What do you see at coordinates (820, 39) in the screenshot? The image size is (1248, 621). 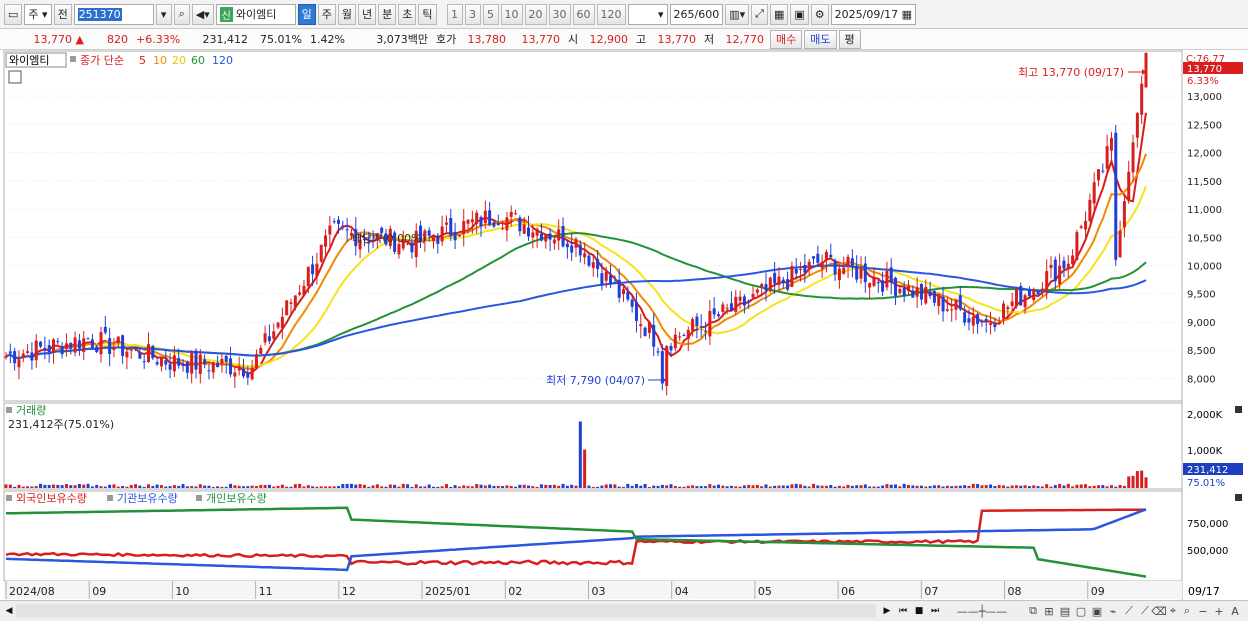 I see `sell-button: 매도` at bounding box center [820, 39].